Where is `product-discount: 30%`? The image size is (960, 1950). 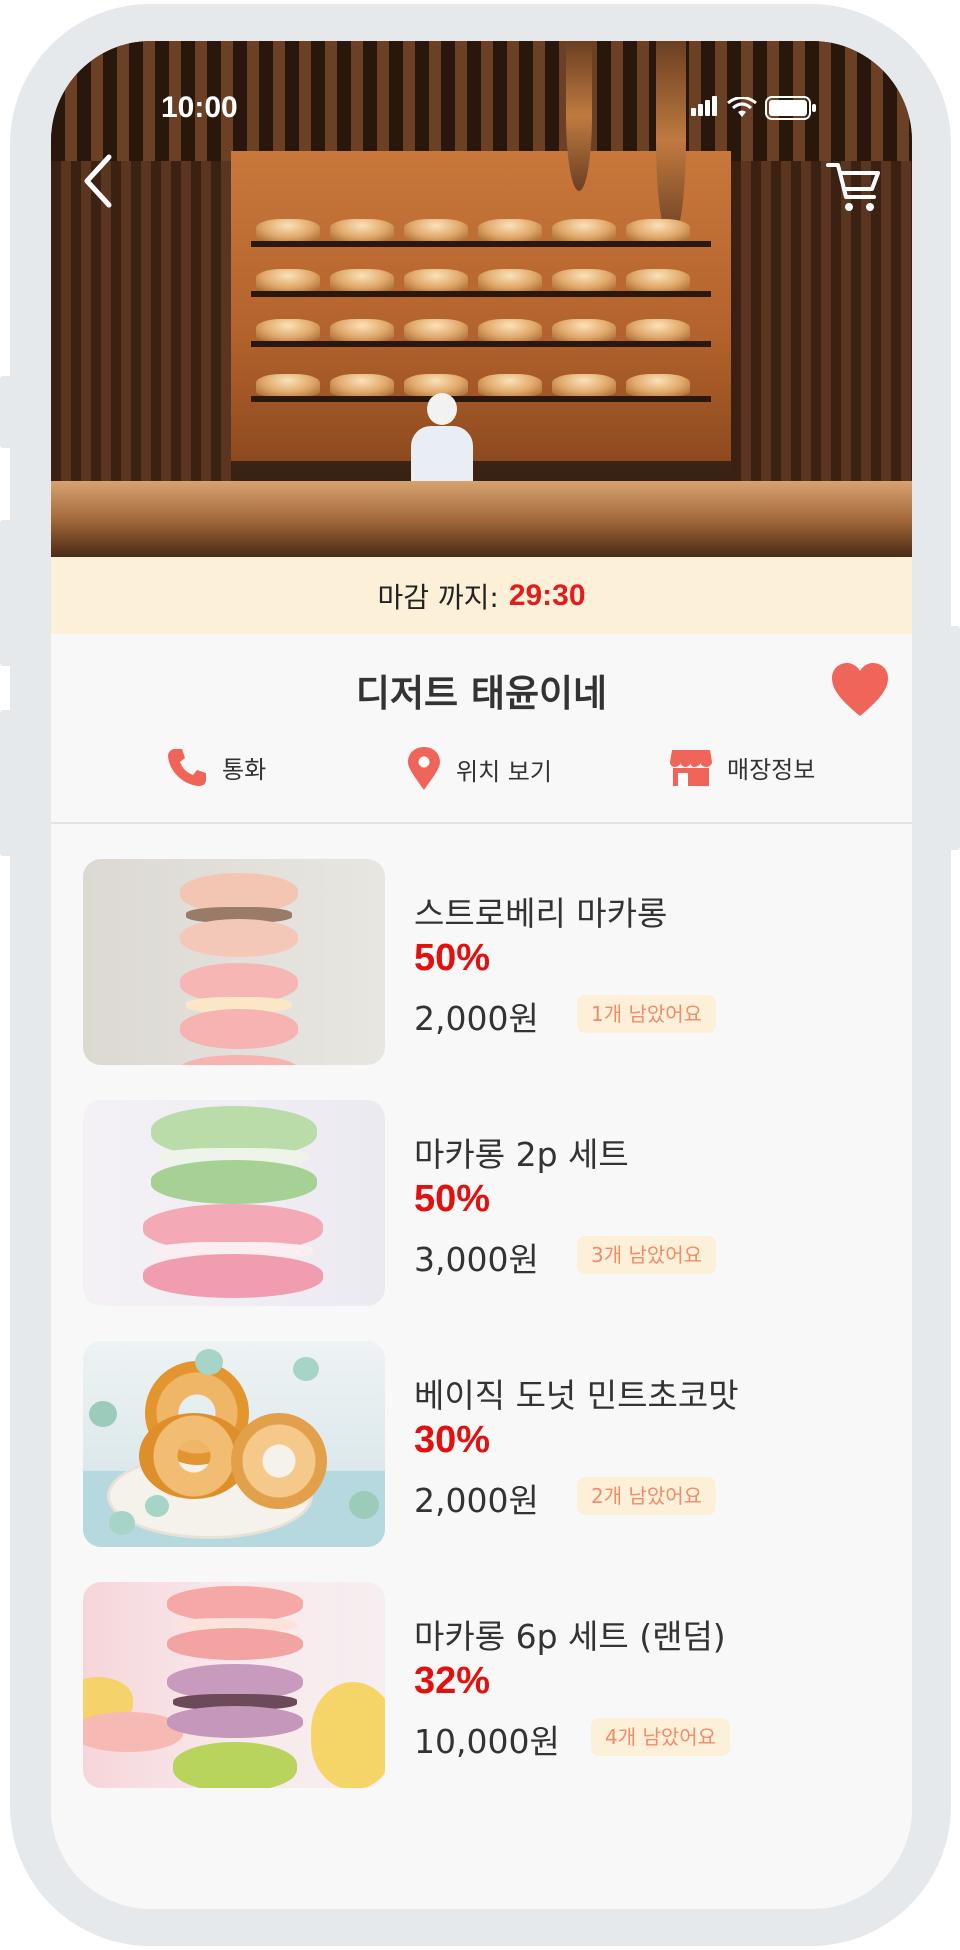
product-discount: 30% is located at coordinates (452, 1440).